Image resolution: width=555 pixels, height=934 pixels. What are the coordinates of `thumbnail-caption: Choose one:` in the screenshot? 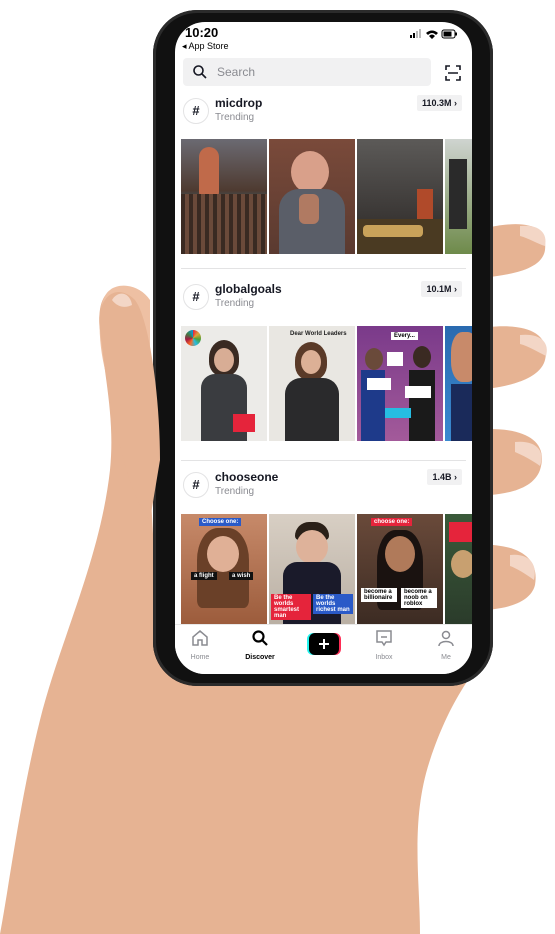 It's located at (220, 522).